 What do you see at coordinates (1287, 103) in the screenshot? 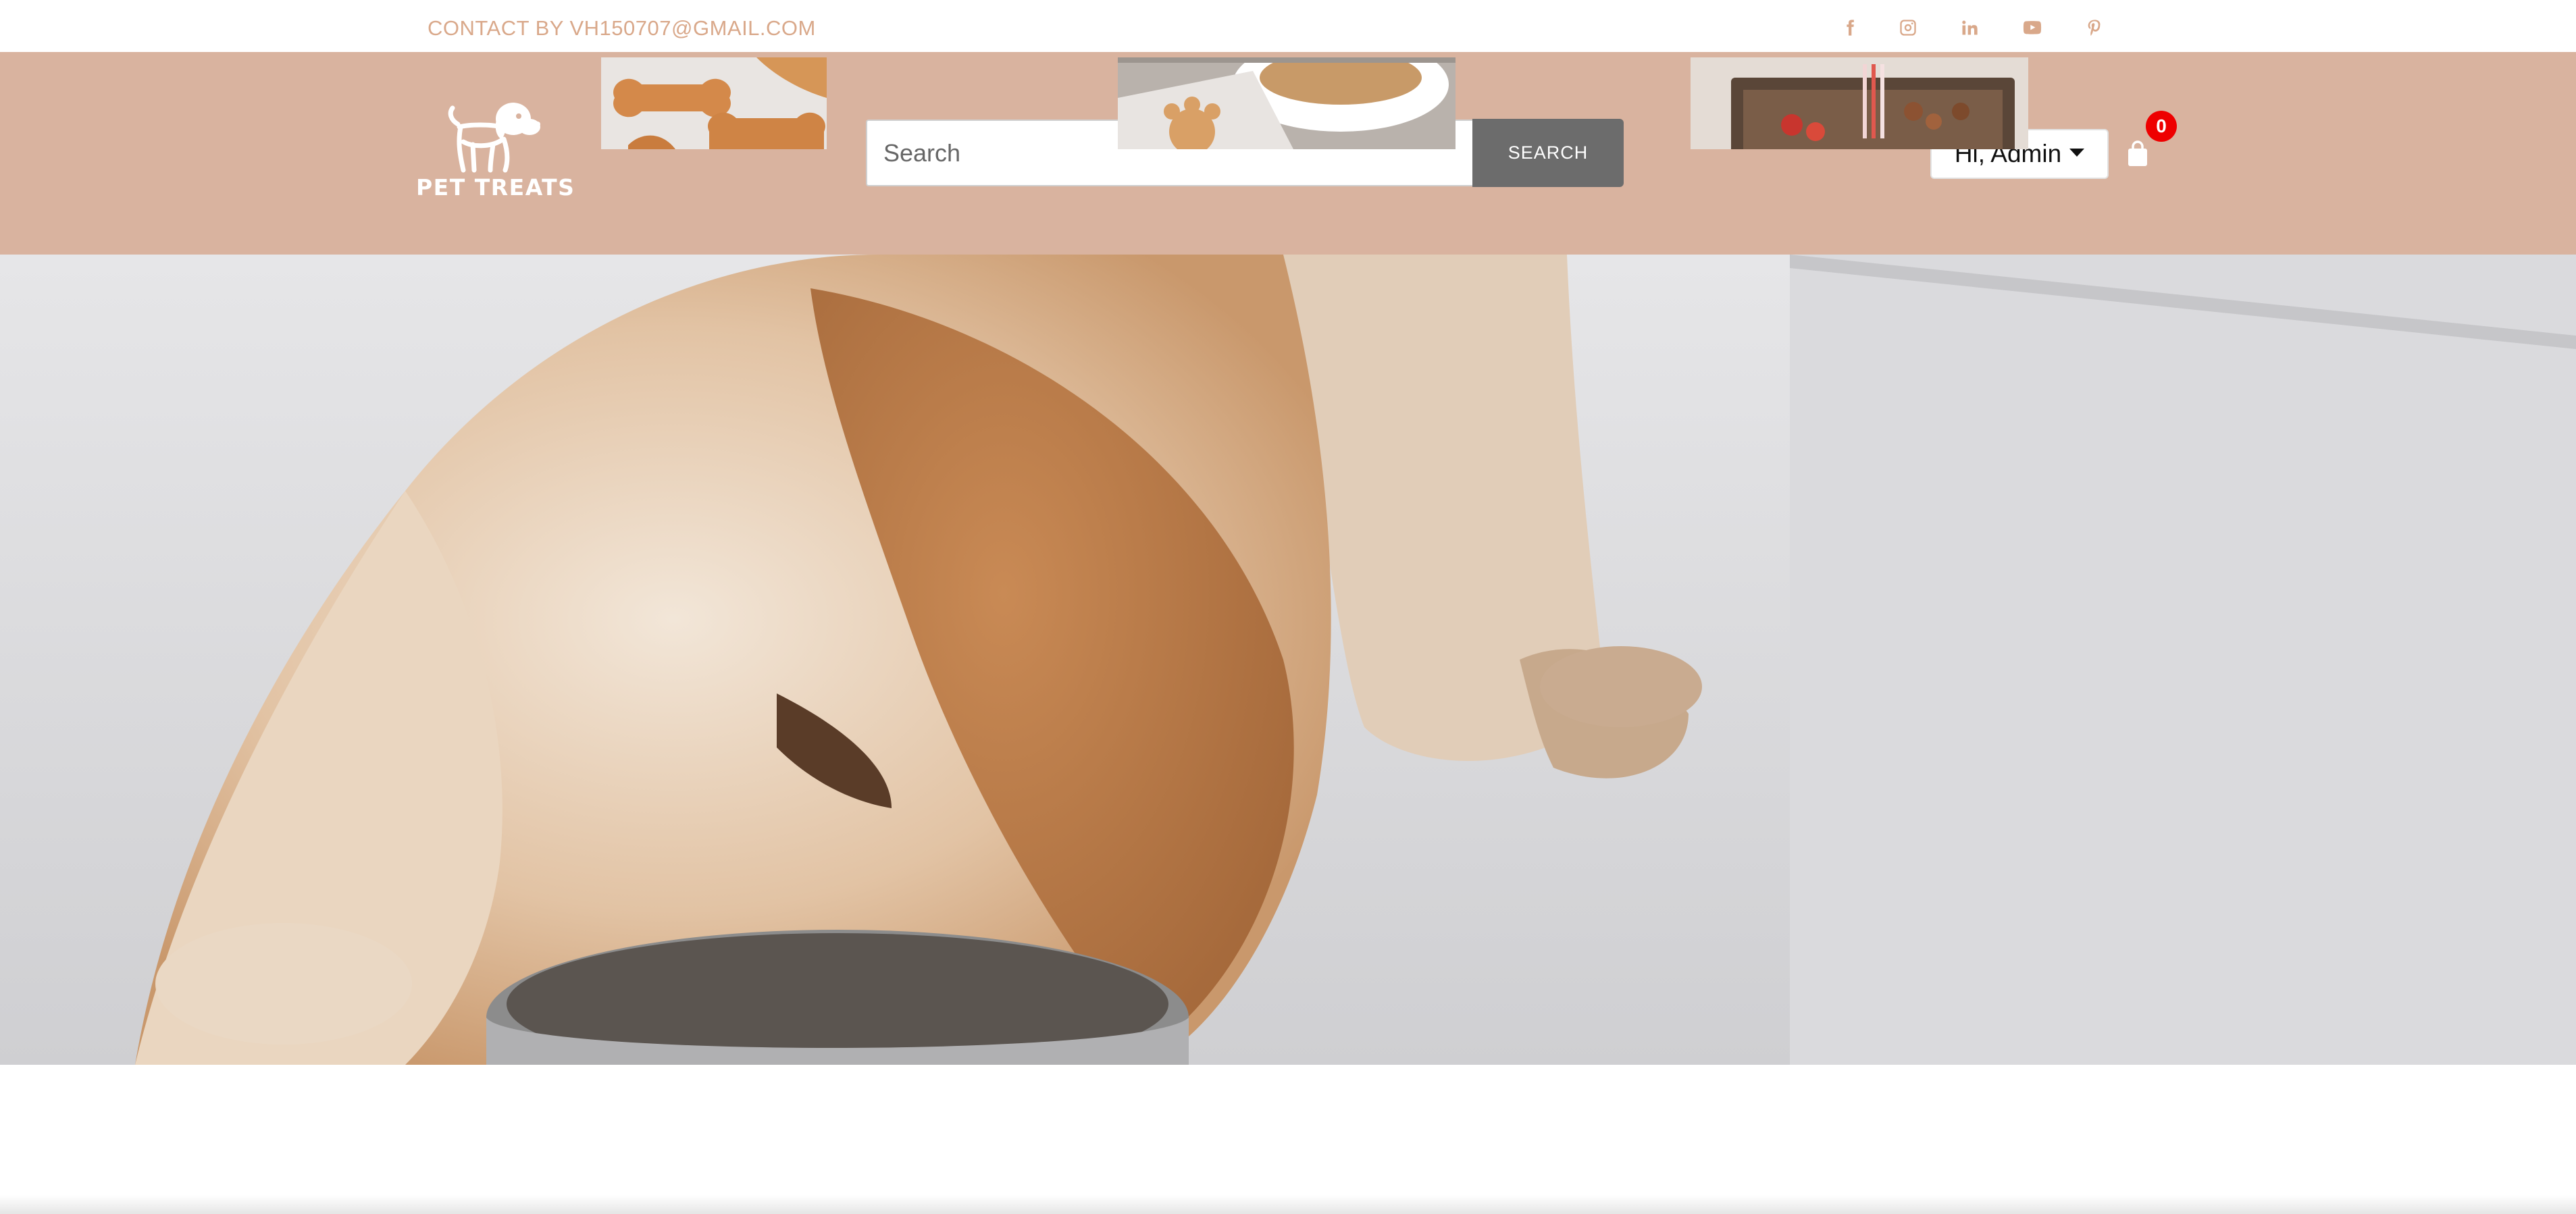
I see `product-image-paw-treats` at bounding box center [1287, 103].